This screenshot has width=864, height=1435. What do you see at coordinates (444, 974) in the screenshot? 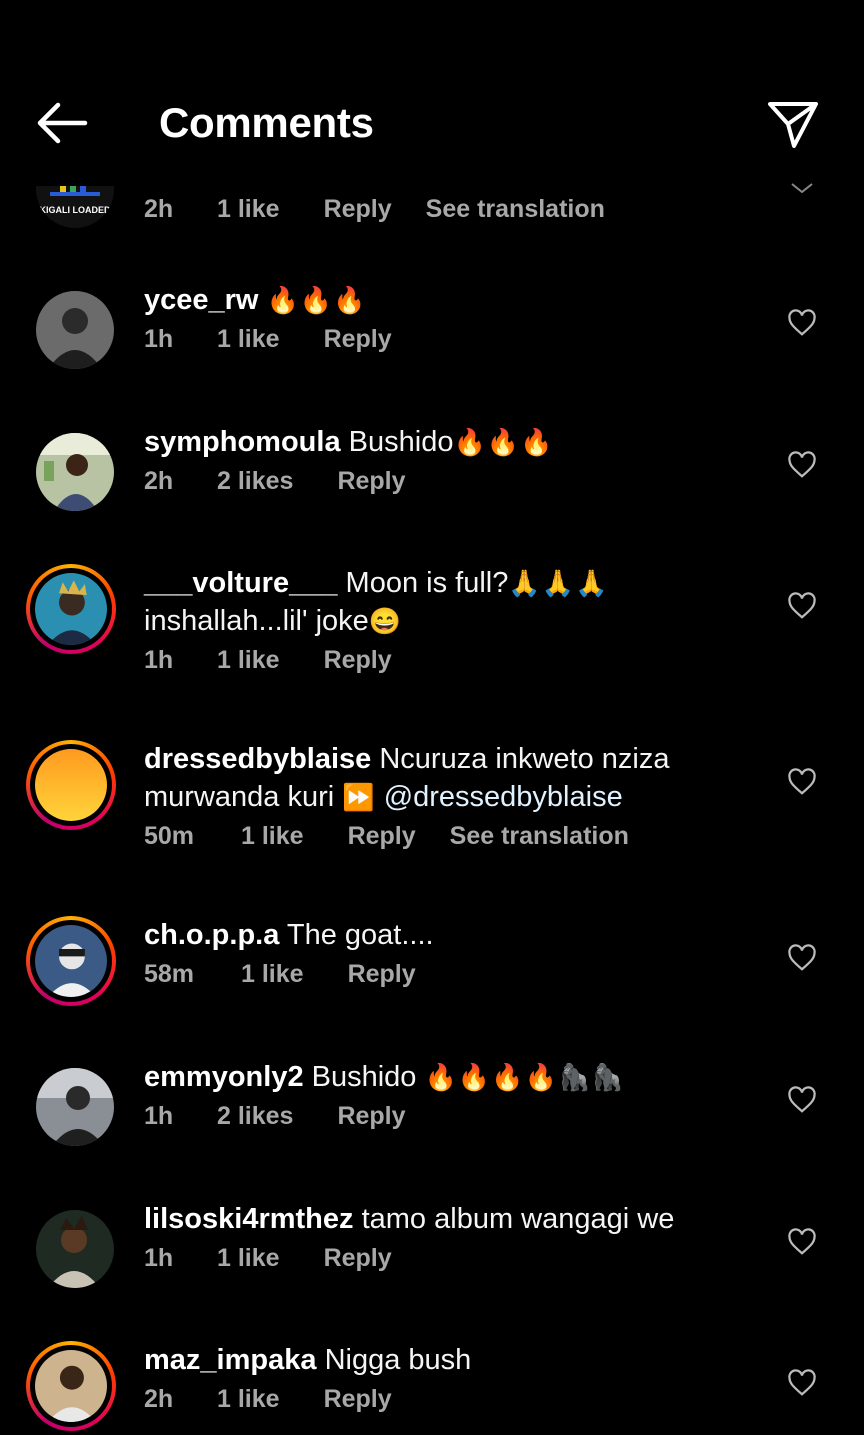
I see `comment-meta: 58m 1 like Reply` at bounding box center [444, 974].